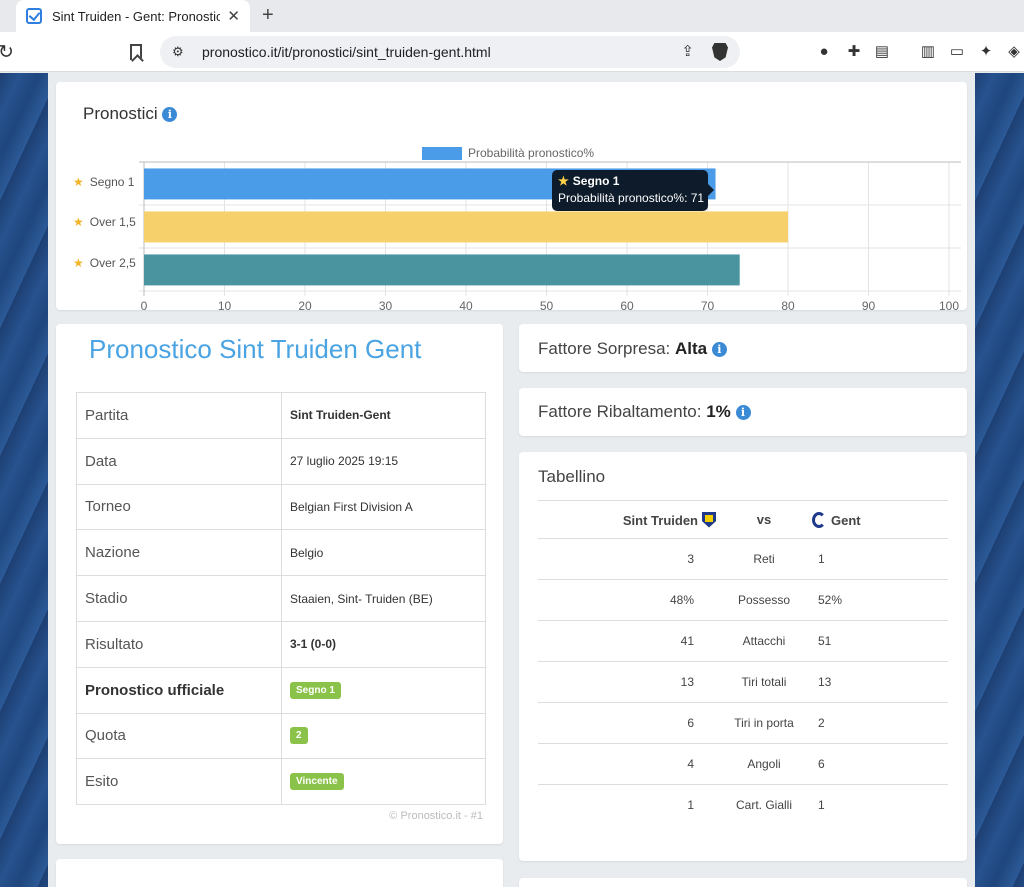  I want to click on value-badge: 2, so click(299, 736).